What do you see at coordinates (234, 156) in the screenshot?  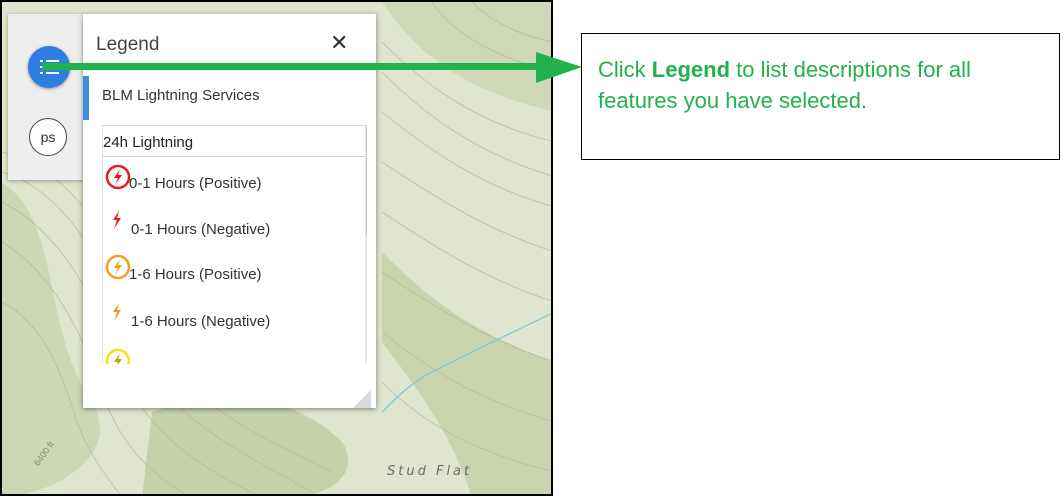 I see `divider` at bounding box center [234, 156].